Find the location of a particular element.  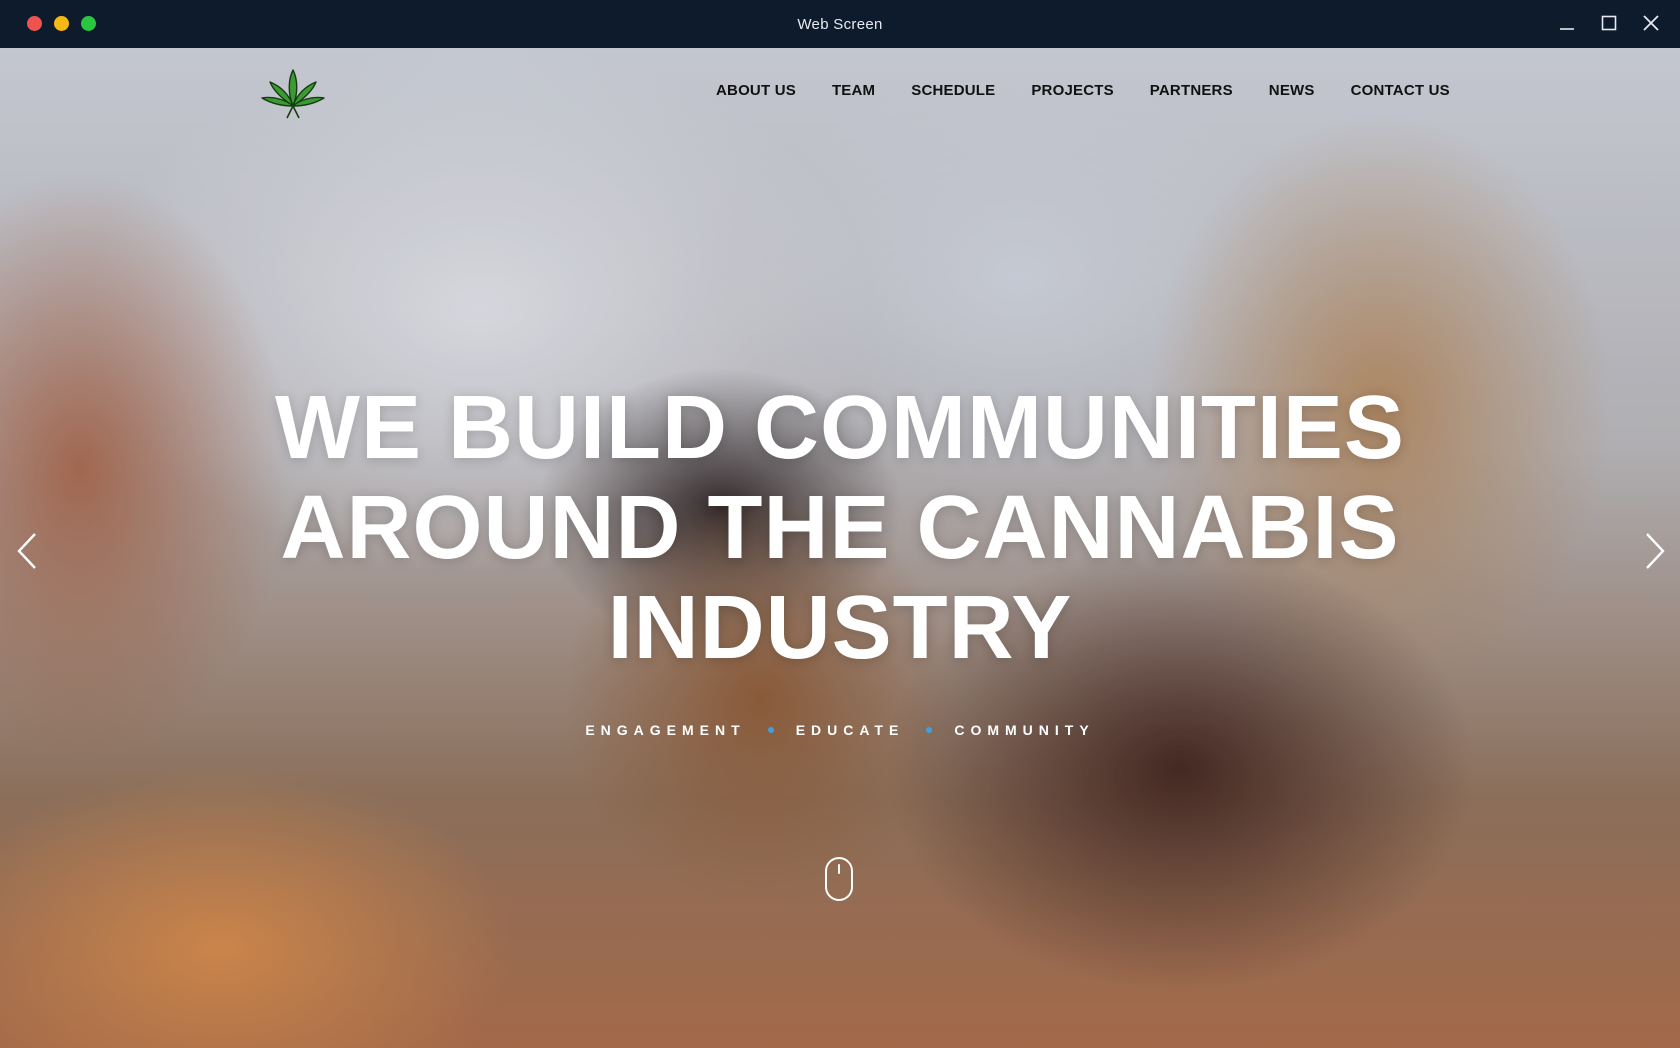

cannabis-leaf-icon is located at coordinates (293, 93).